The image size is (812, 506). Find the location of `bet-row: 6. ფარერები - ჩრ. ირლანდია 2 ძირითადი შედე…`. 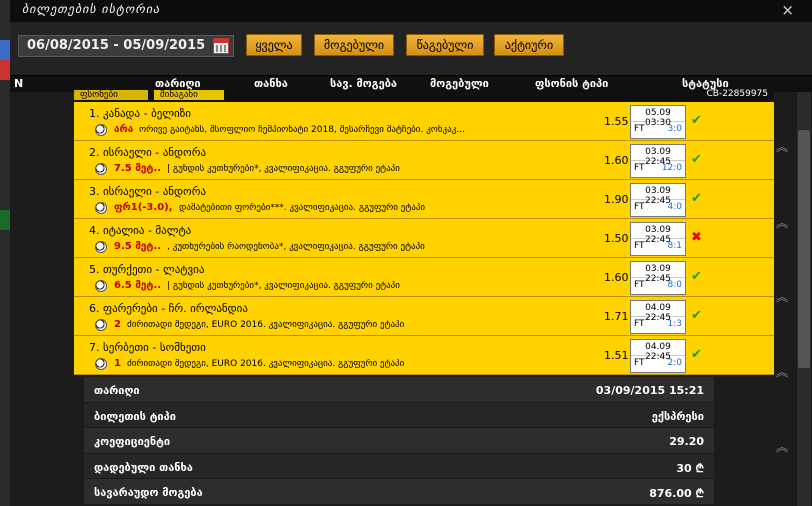

bet-row: 6. ფარერები - ჩრ. ირლანდია 2 ძირითადი შედე… is located at coordinates (424, 316).